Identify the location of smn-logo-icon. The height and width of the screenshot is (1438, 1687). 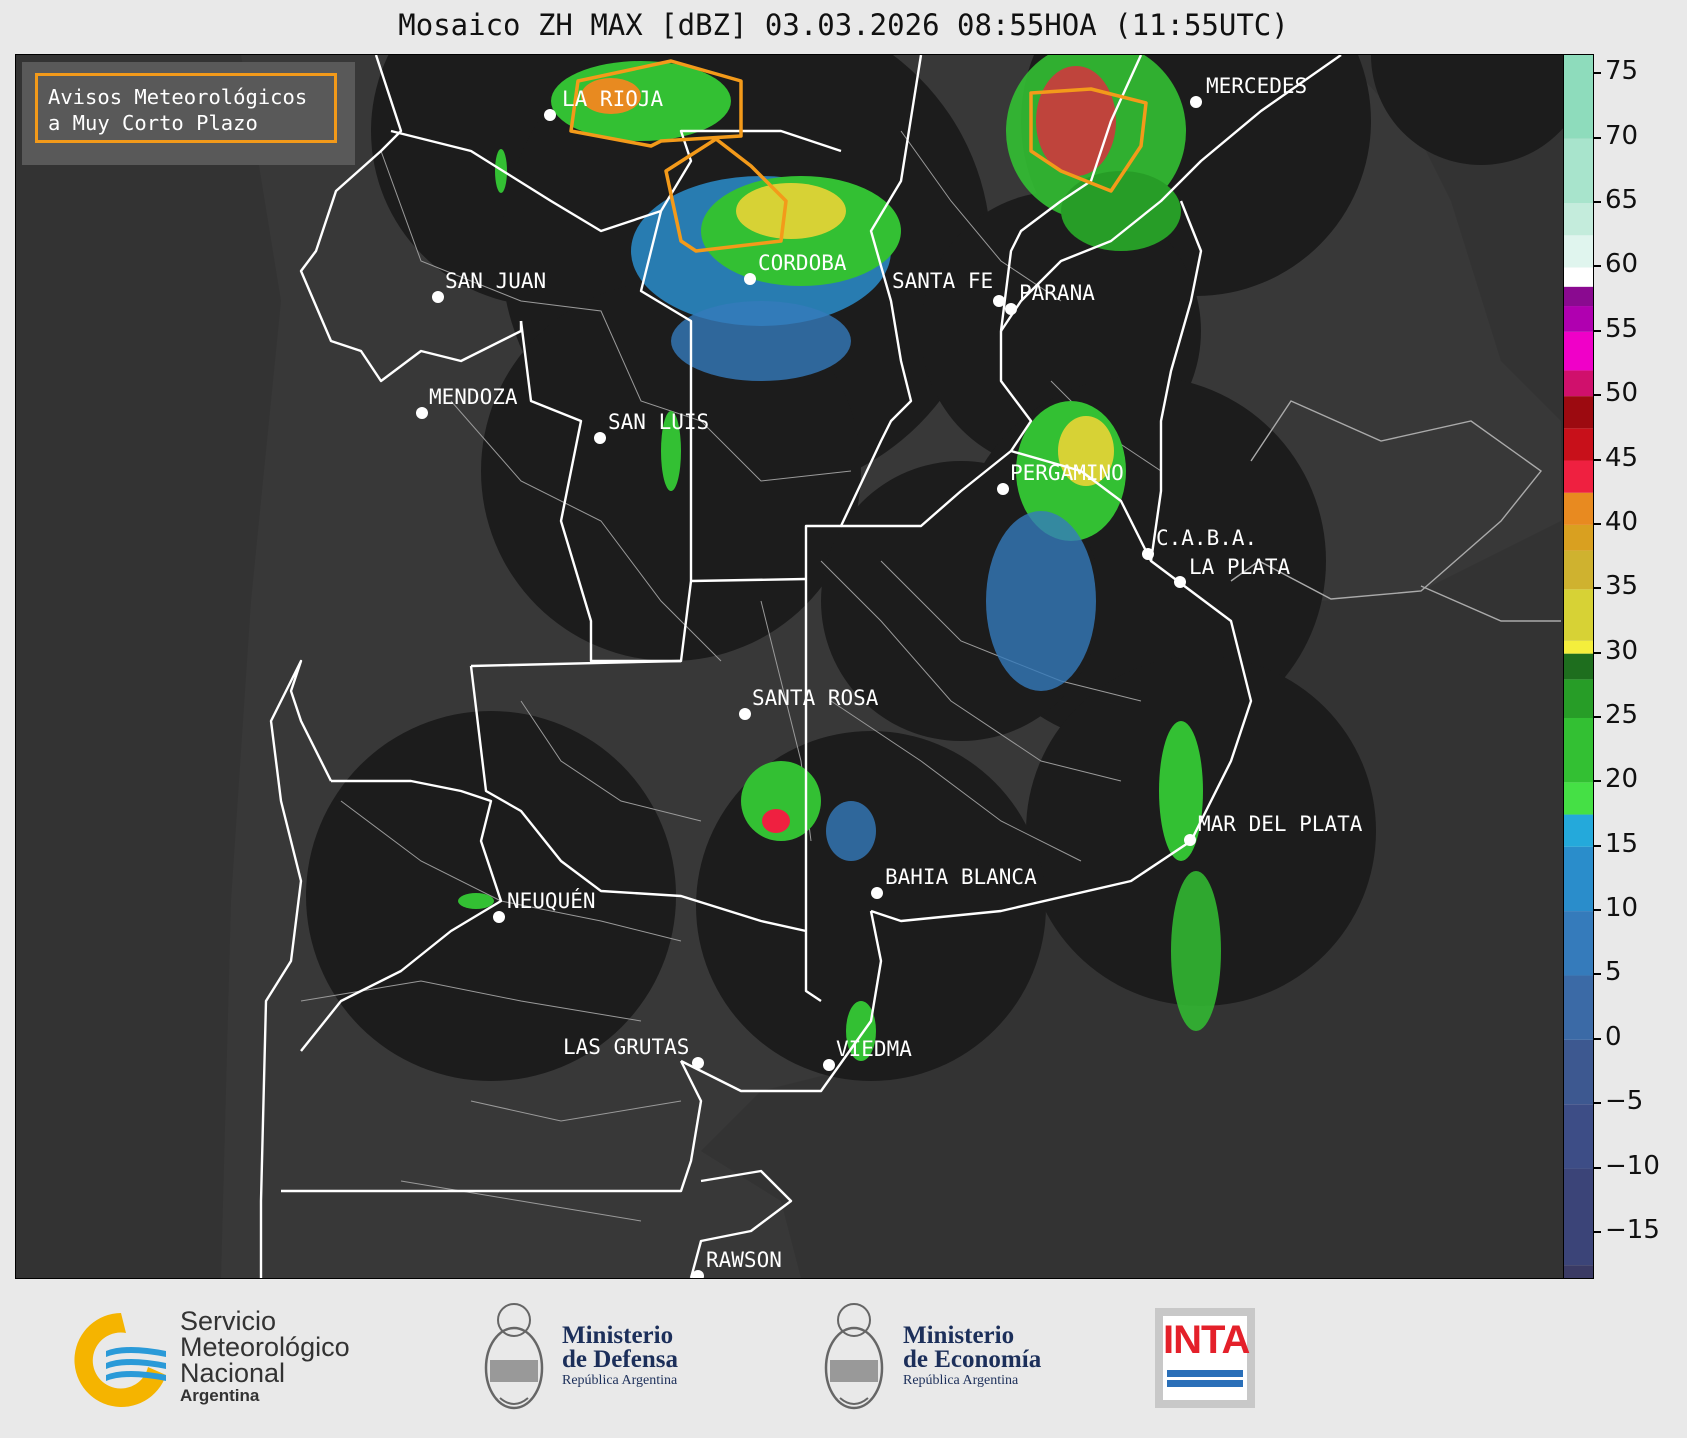
(120, 1360).